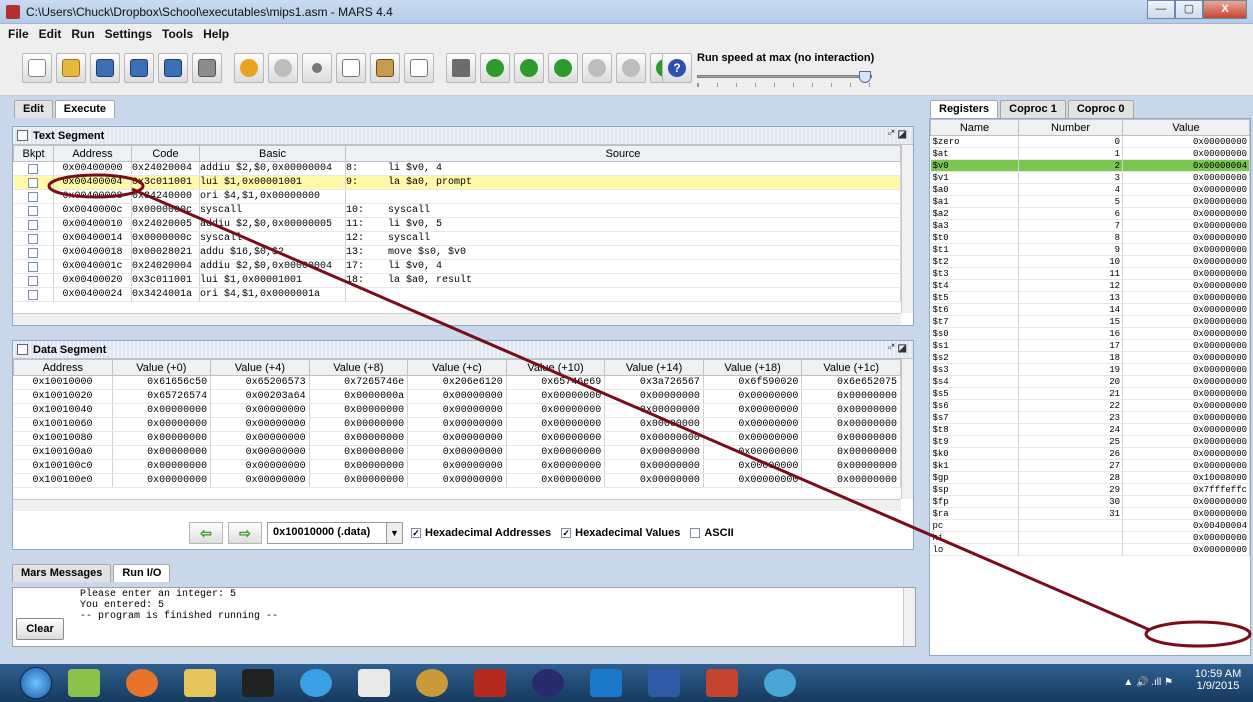 The height and width of the screenshot is (702, 1253). Describe the element at coordinates (752, 367) in the screenshot. I see `data-col-header: Value (+18)` at that location.